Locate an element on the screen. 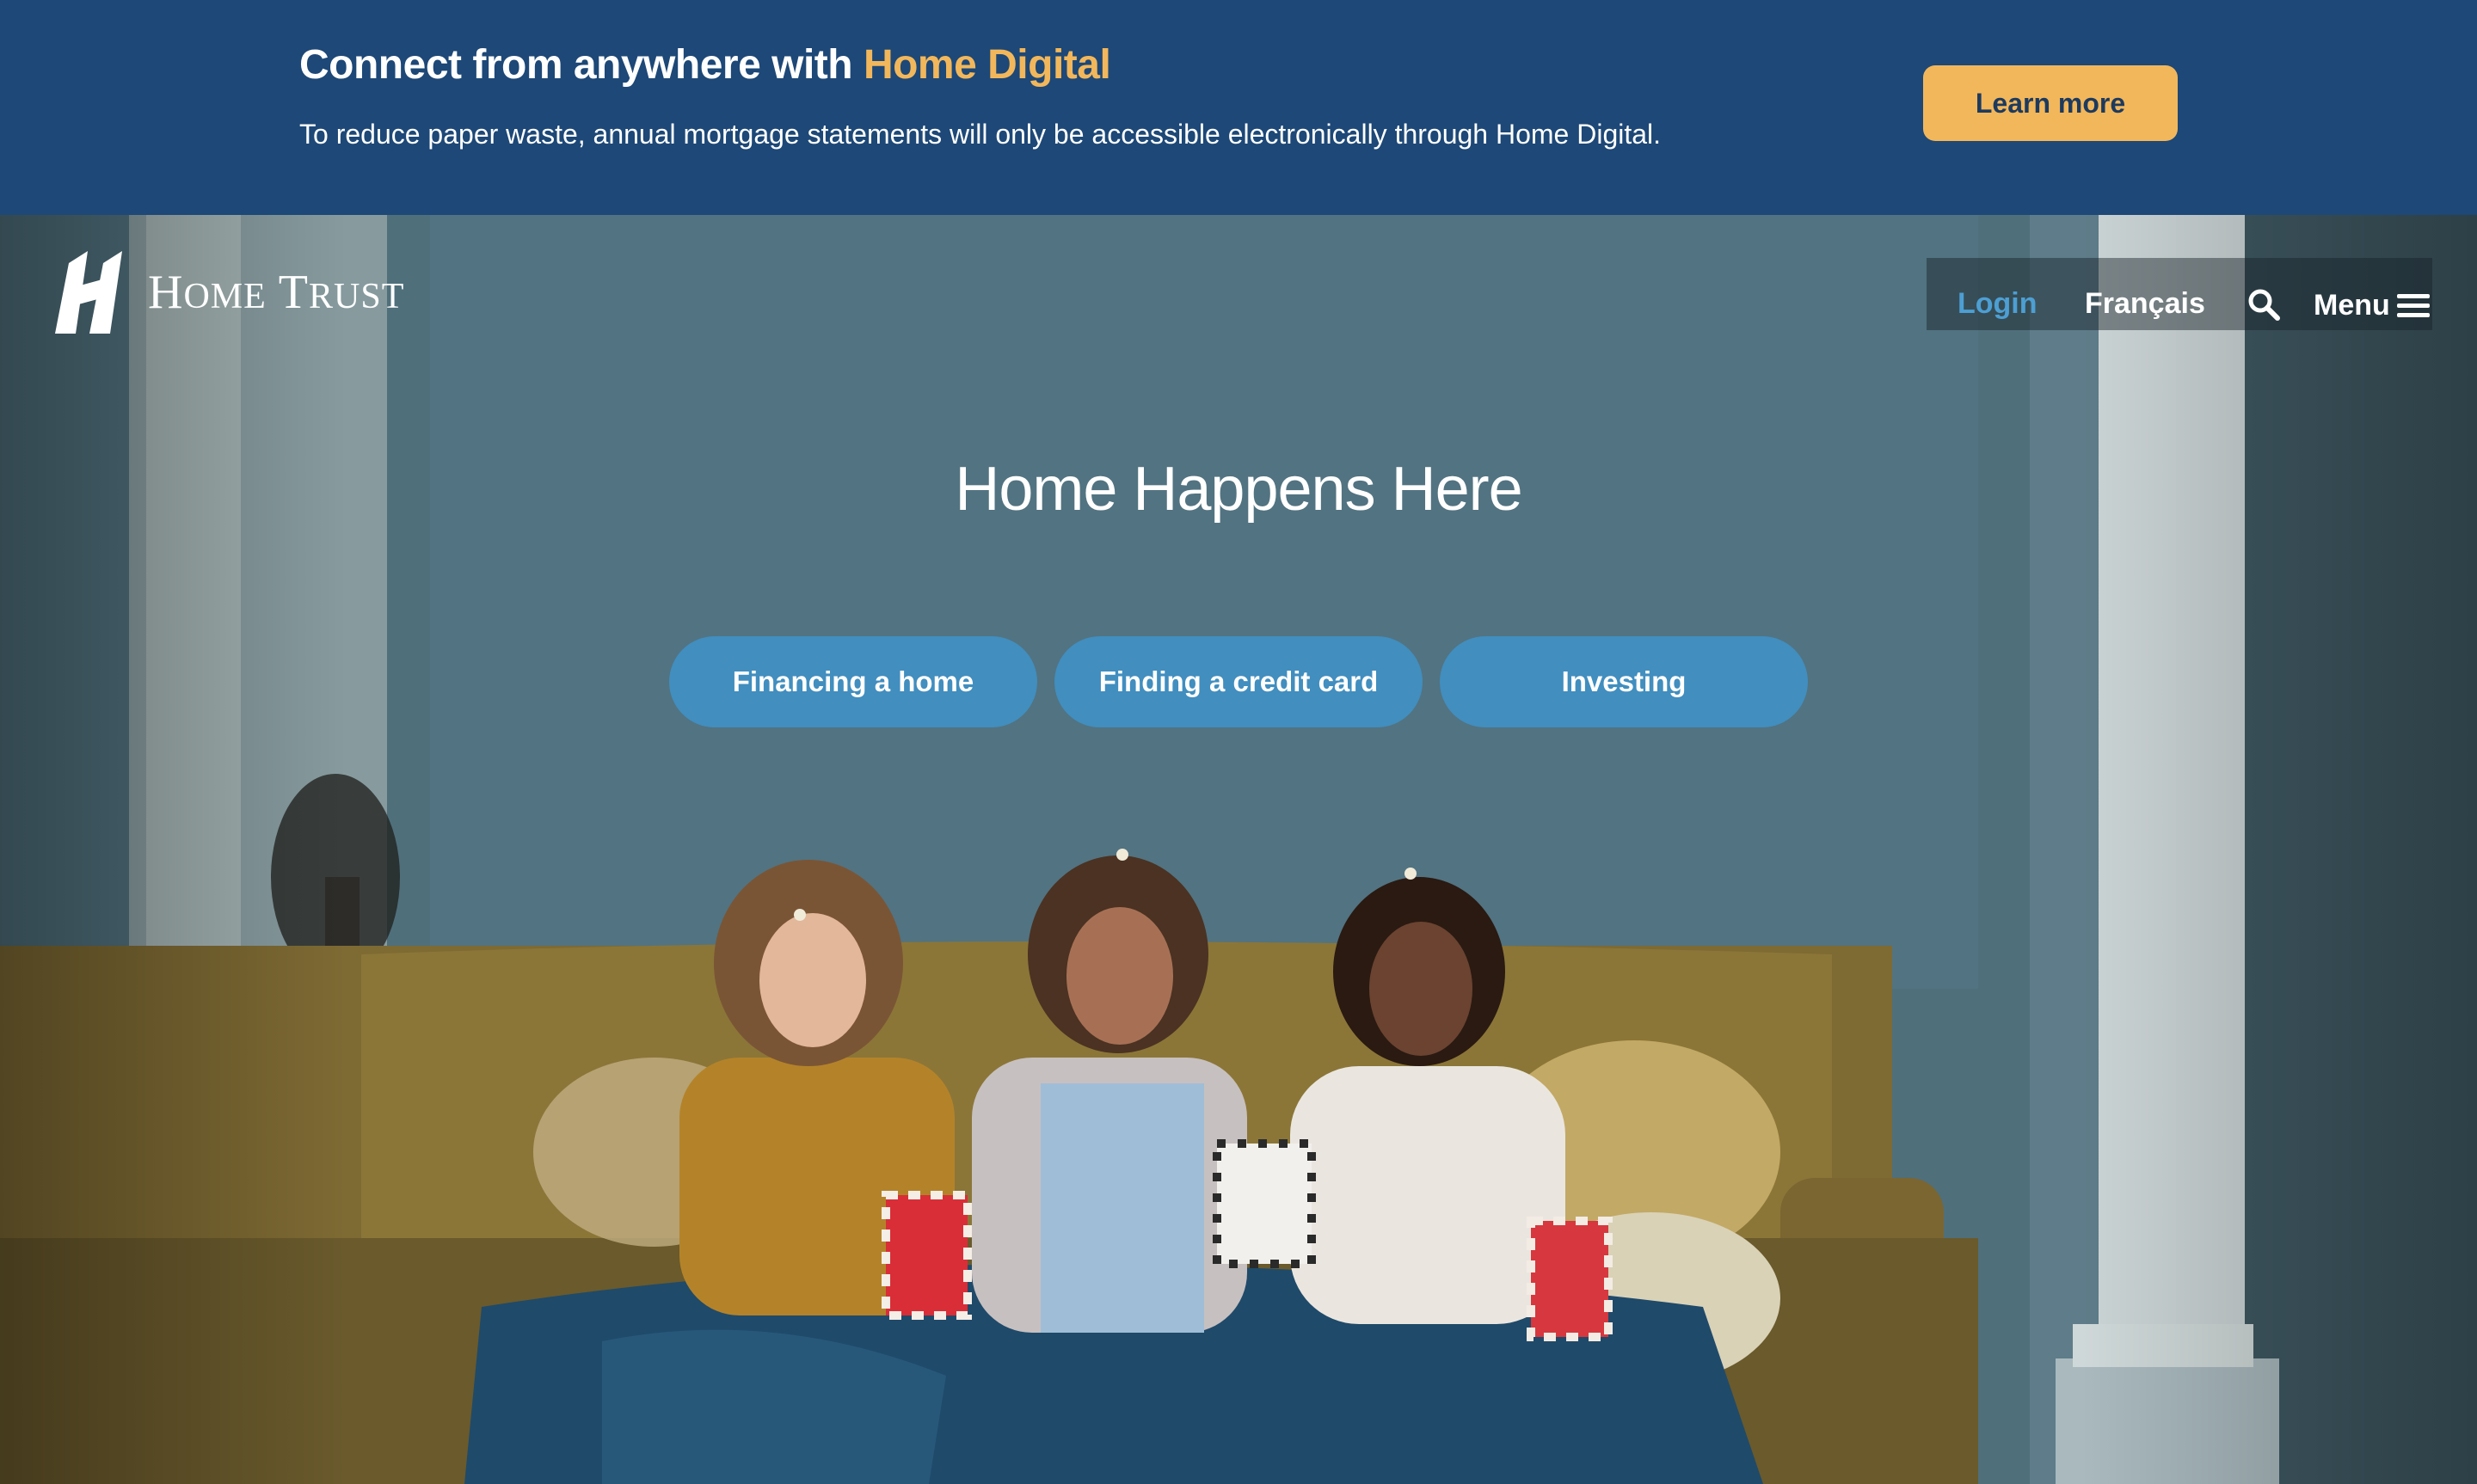  logo-letter-h: H is located at coordinates (166, 292).